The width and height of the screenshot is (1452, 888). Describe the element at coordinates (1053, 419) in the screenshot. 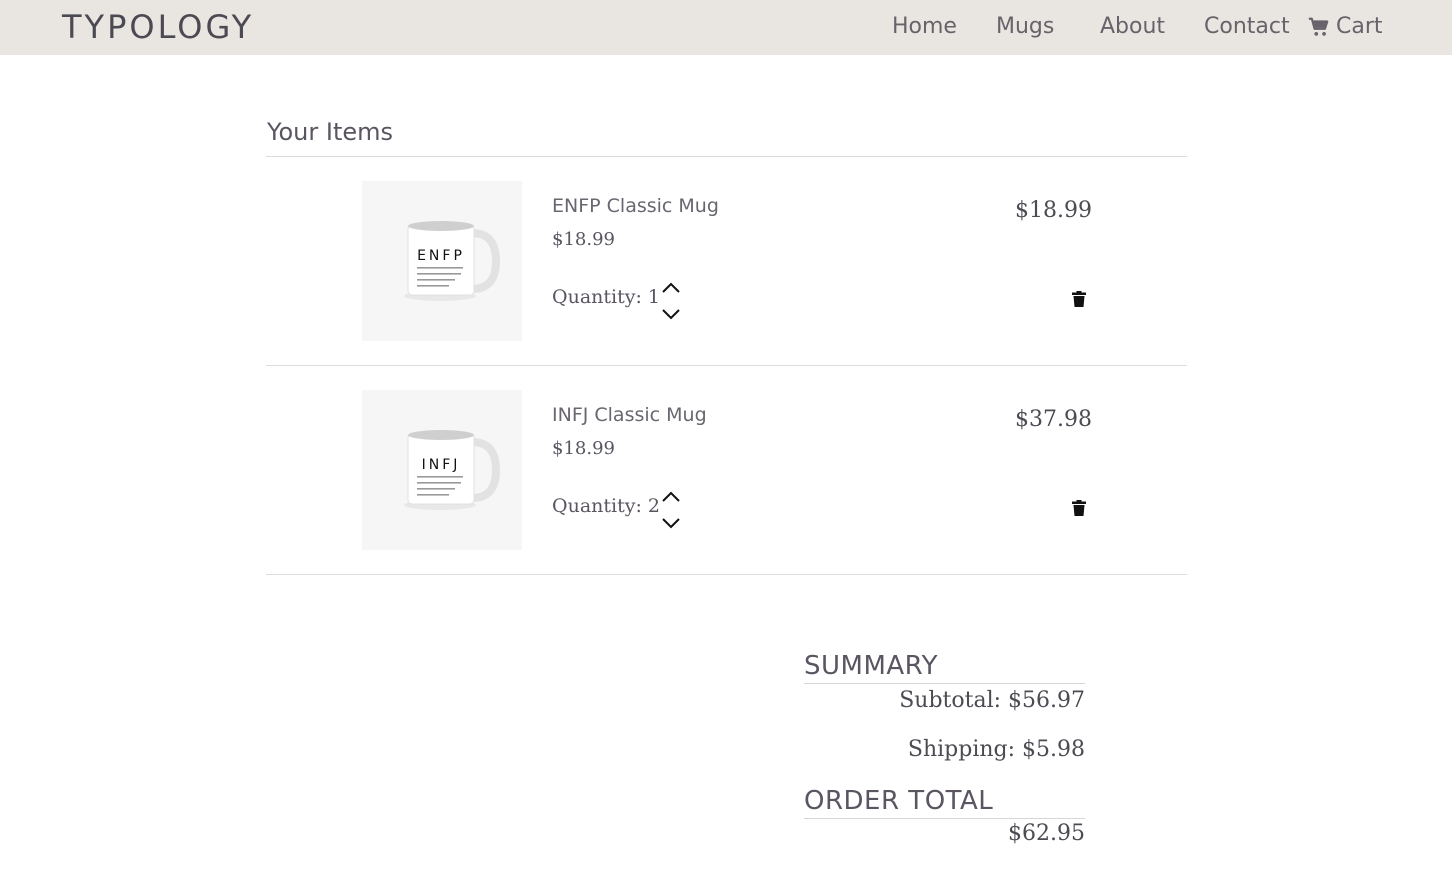

I see `line-total: $37.98` at that location.